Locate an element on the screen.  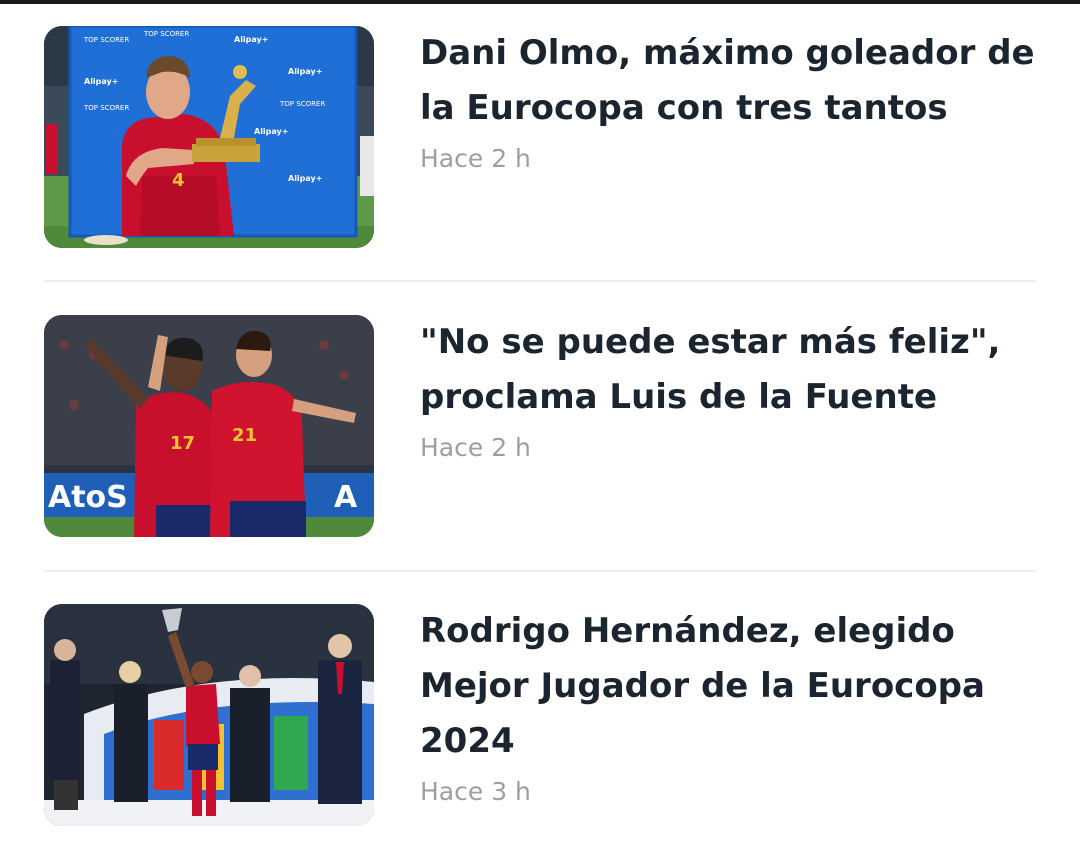
board-text: TOP SCORER is located at coordinates (302, 104).